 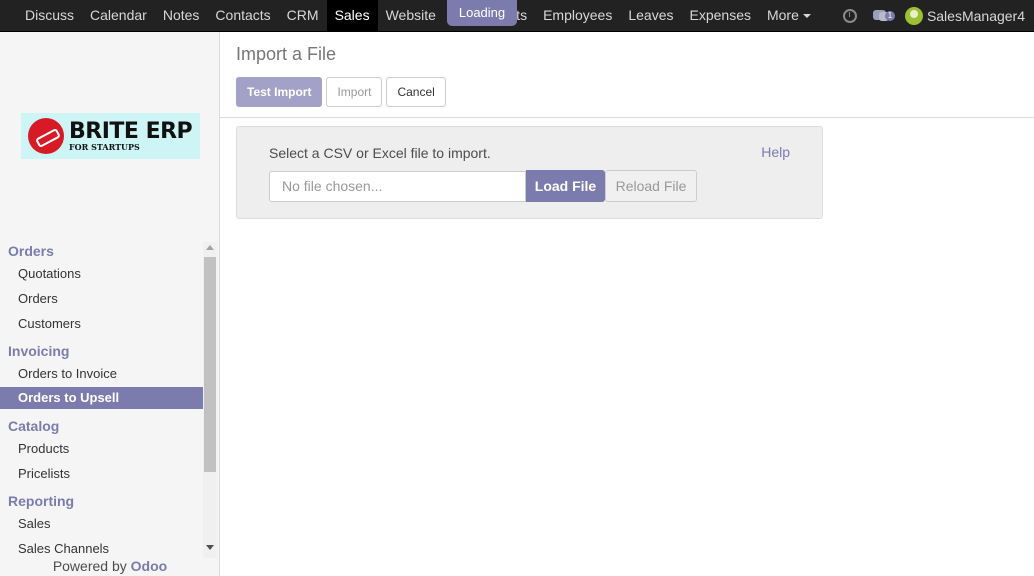 What do you see at coordinates (41, 501) in the screenshot?
I see `section-reporting: Reporting` at bounding box center [41, 501].